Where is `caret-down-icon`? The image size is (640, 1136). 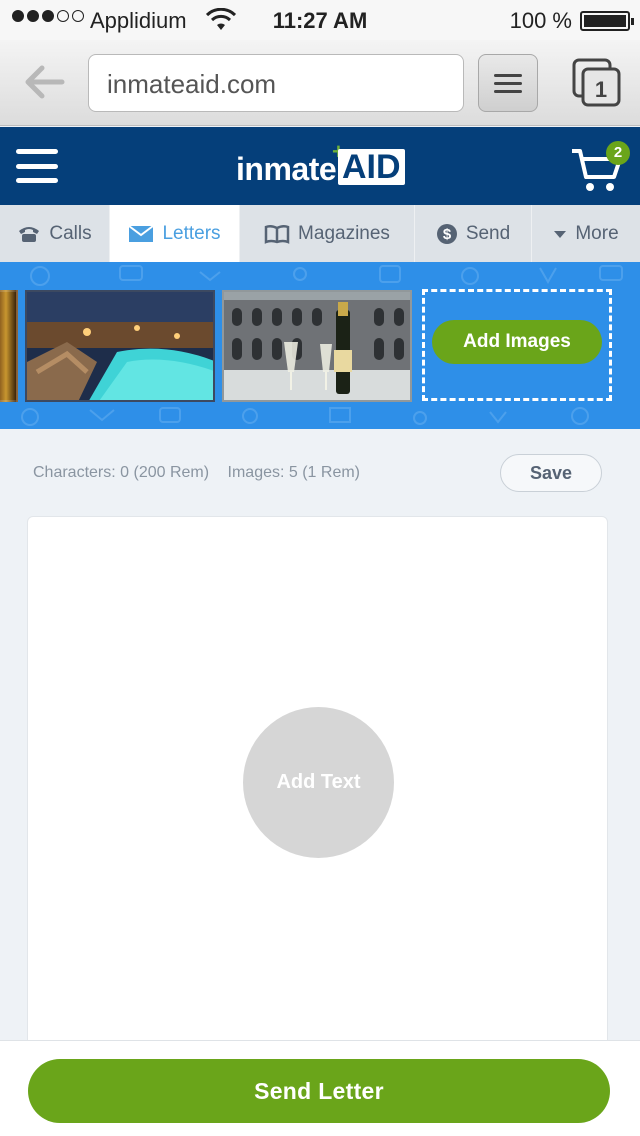 caret-down-icon is located at coordinates (560, 234).